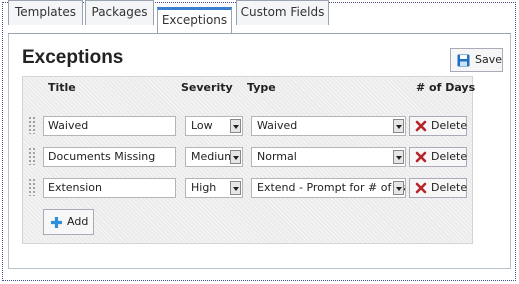 The height and width of the screenshot is (284, 519). Describe the element at coordinates (109, 157) in the screenshot. I see `title-field: Documents Missing` at that location.